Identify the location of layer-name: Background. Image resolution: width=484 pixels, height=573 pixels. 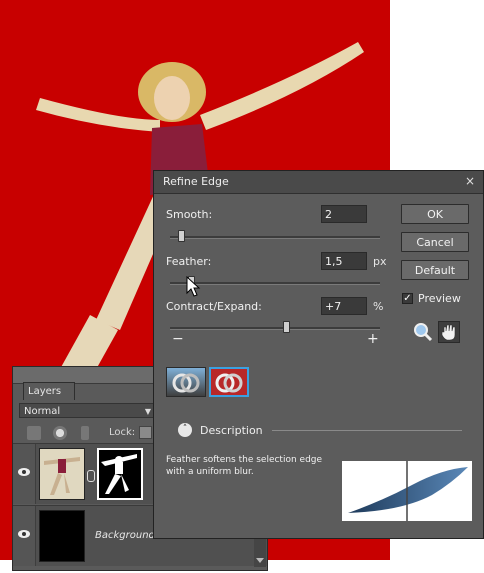
(125, 535).